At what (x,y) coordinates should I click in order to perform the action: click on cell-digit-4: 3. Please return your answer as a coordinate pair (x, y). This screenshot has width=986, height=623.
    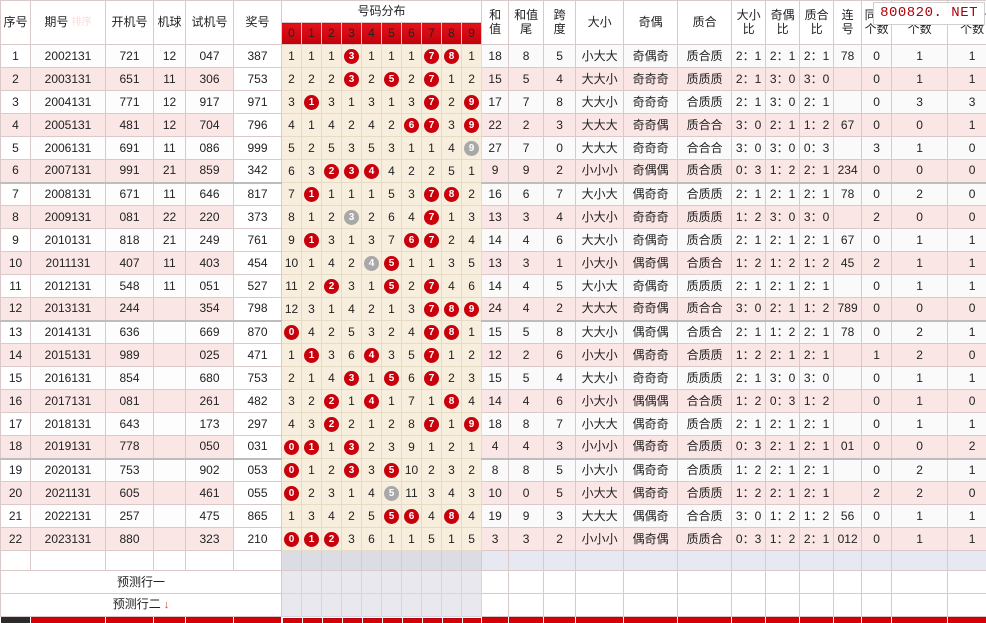
    Looking at the image, I should click on (371, 240).